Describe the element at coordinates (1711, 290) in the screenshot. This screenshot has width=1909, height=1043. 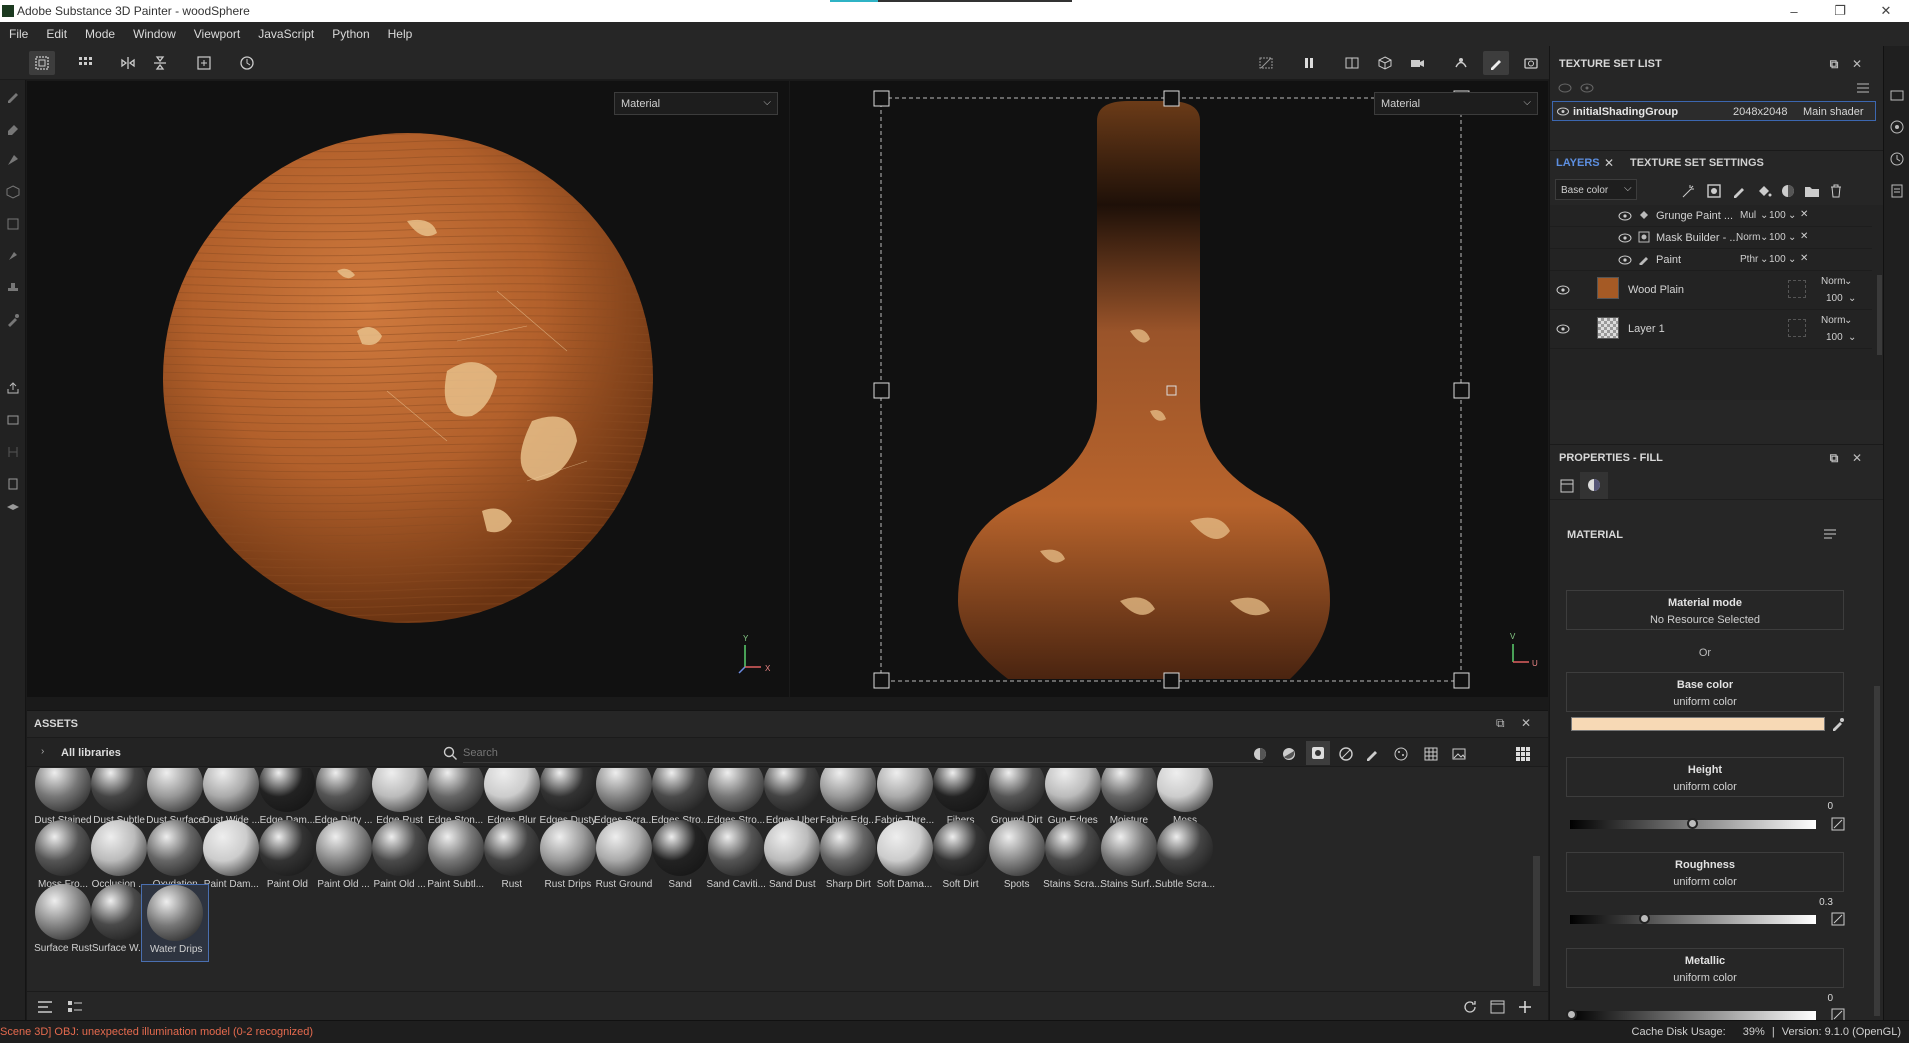
I see `layer-row-wood-plain: Wood Plain Norm ⌄ 100 ⌄` at that location.